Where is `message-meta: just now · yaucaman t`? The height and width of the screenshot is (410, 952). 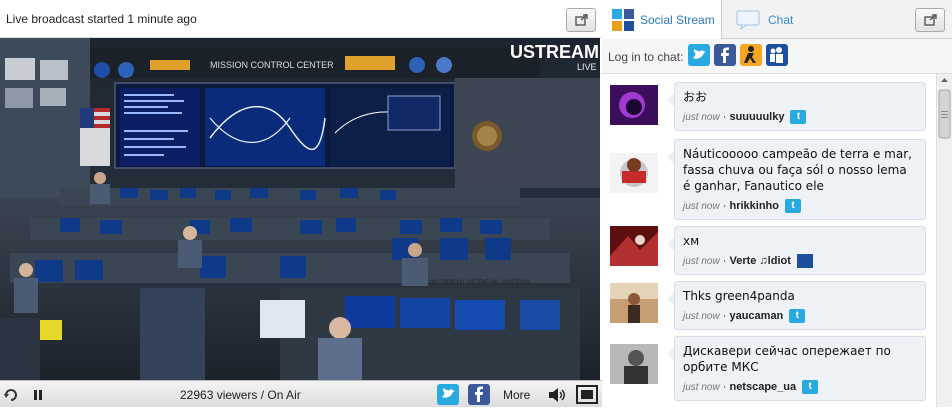 message-meta: just now · yaucaman t is located at coordinates (800, 316).